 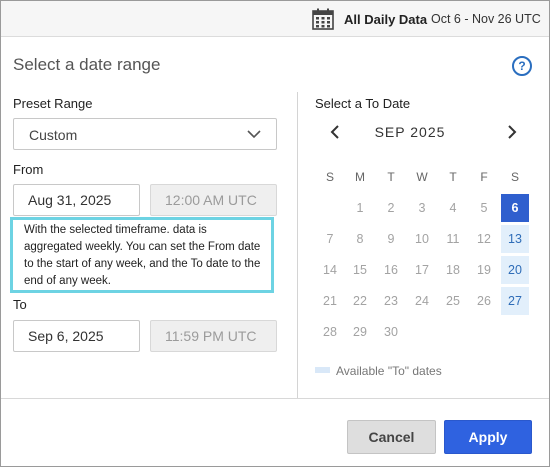 I want to click on chevron-left-icon, so click(x=335, y=132).